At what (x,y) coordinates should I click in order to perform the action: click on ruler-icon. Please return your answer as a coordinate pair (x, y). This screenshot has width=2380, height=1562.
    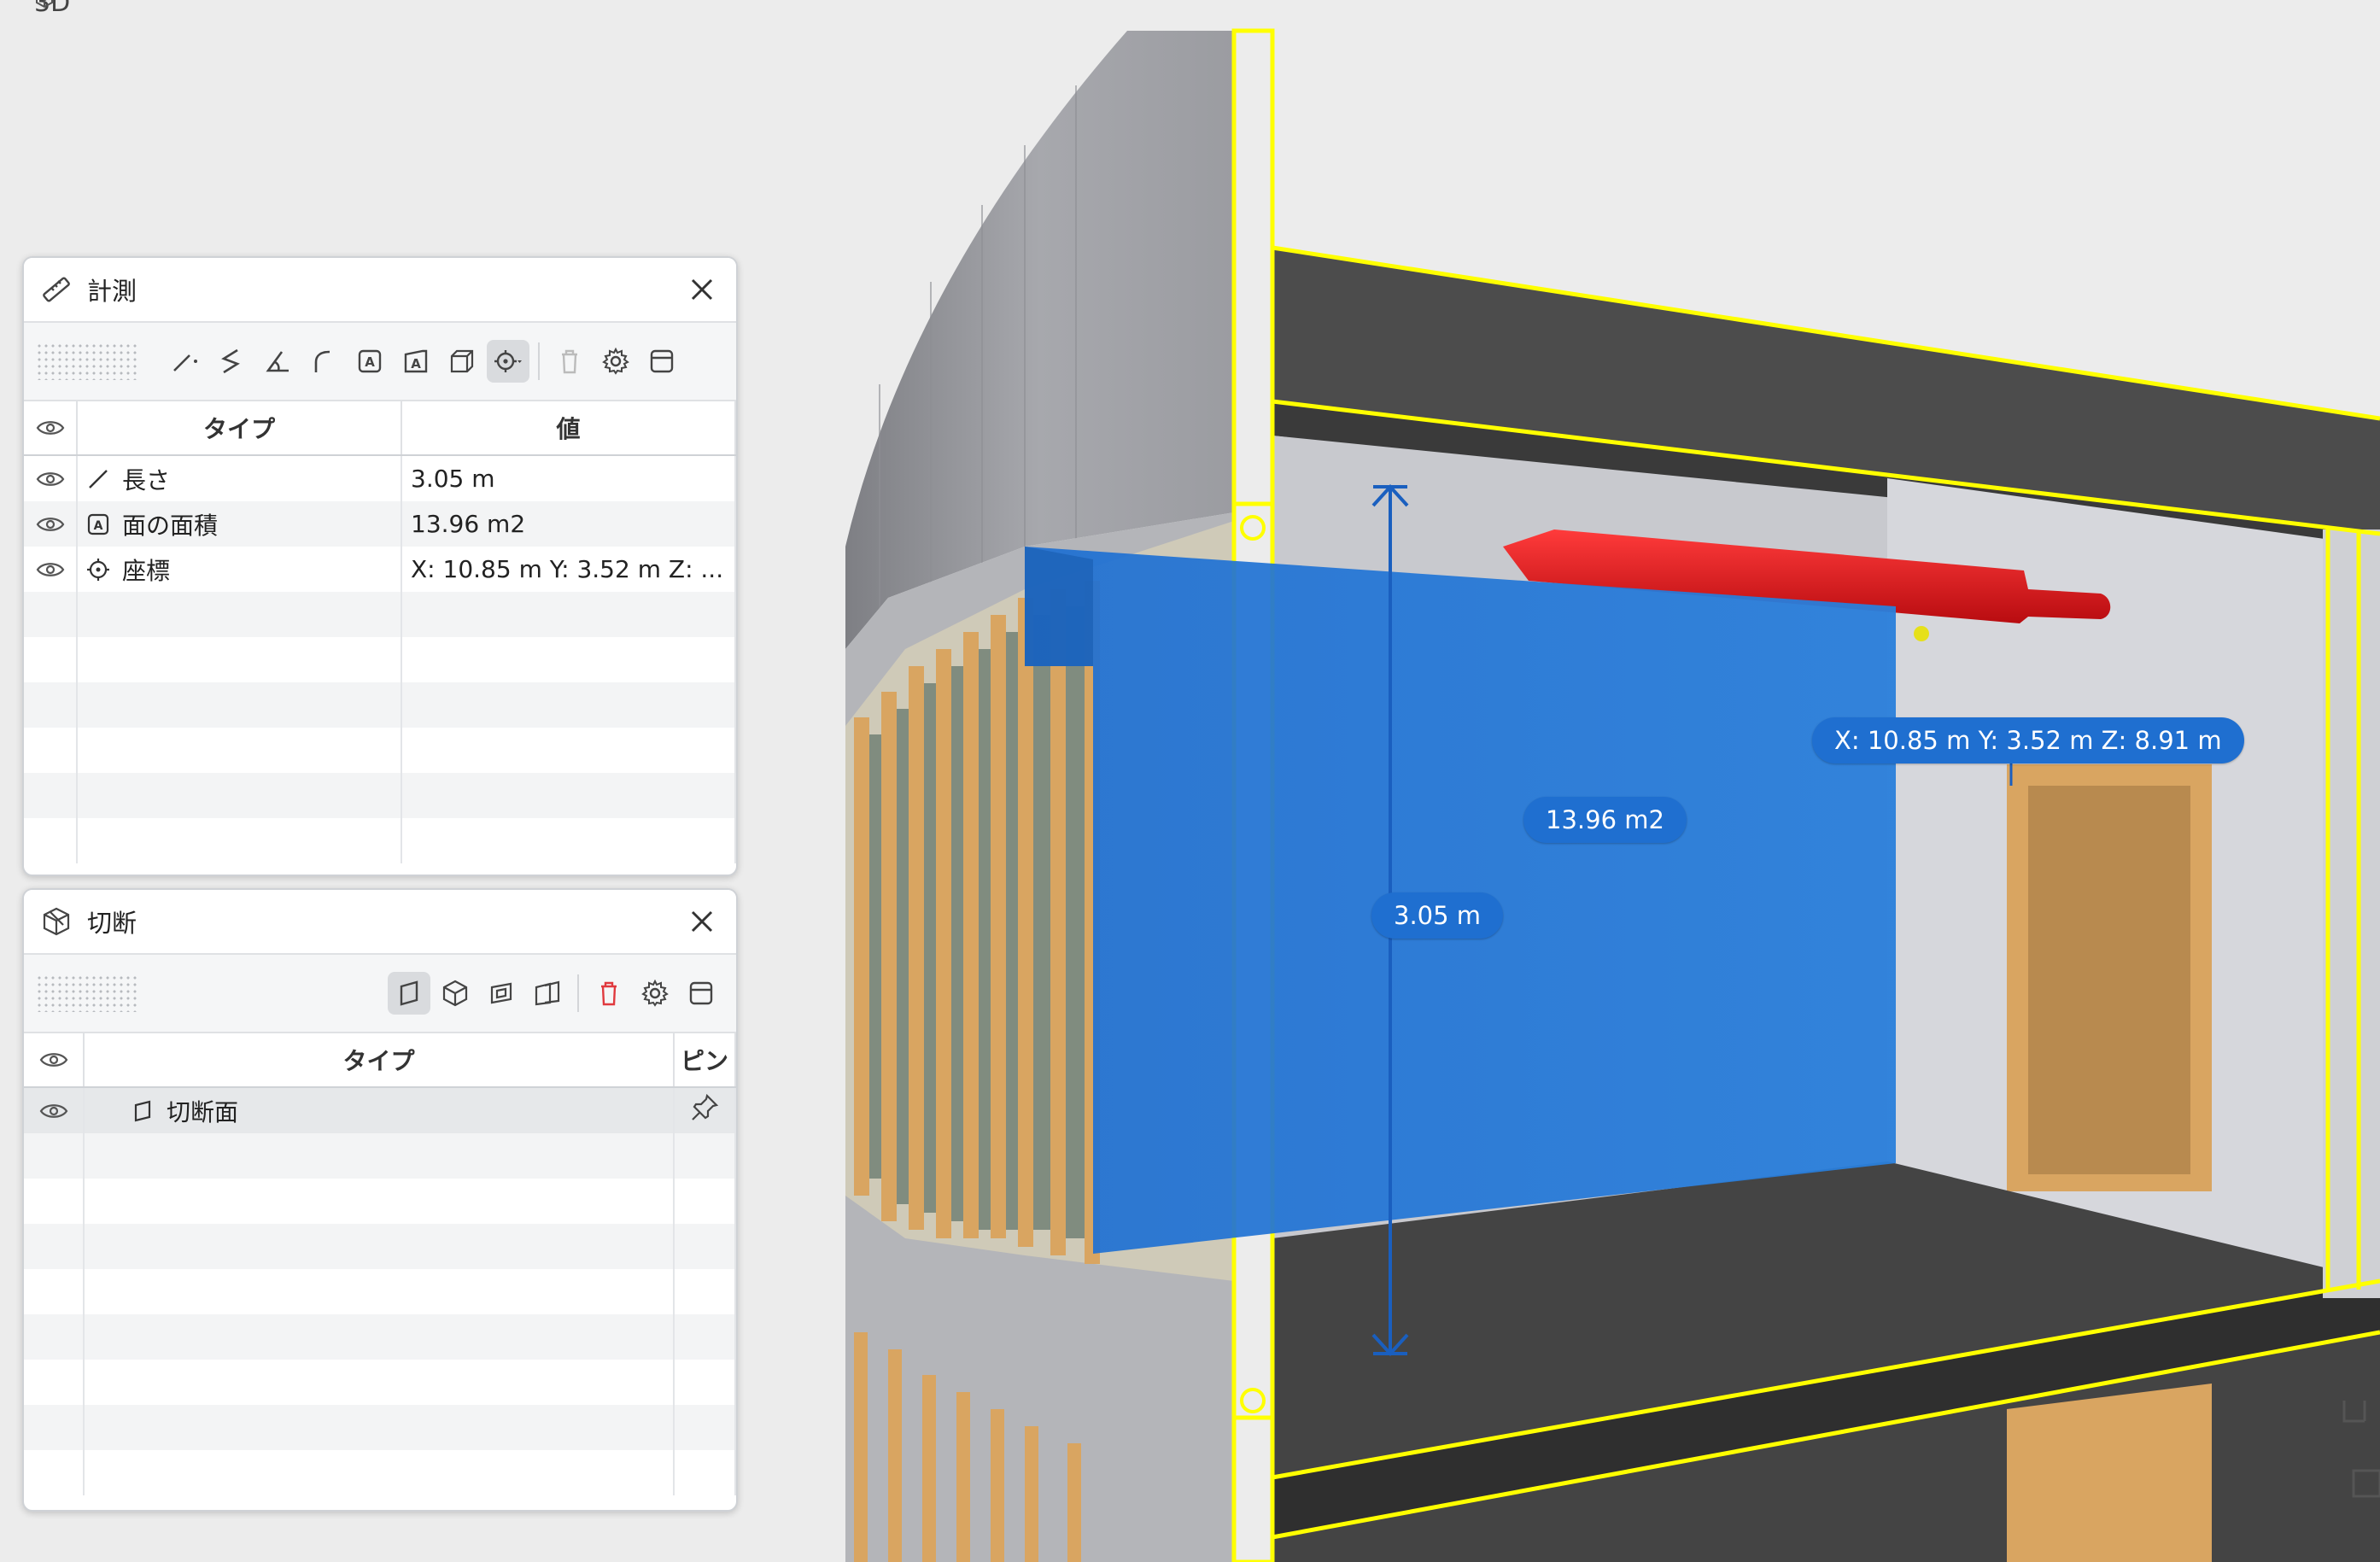
    Looking at the image, I should click on (57, 290).